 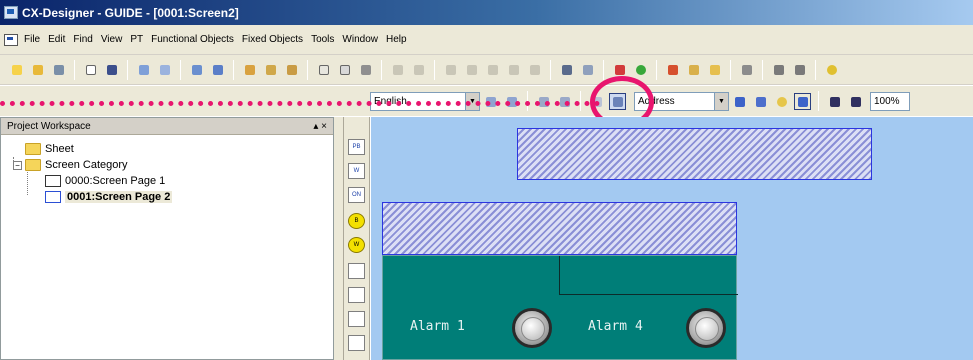 What do you see at coordinates (356, 245) in the screenshot?
I see `word-lamp-tool: W` at bounding box center [356, 245].